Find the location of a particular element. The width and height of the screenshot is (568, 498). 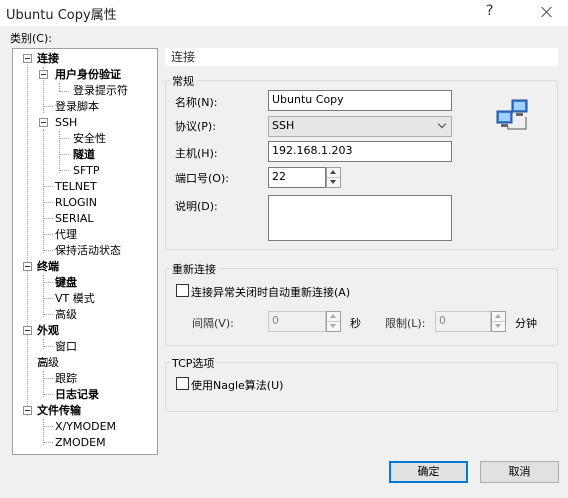

limit-label: 限制(L): is located at coordinates (405, 323).